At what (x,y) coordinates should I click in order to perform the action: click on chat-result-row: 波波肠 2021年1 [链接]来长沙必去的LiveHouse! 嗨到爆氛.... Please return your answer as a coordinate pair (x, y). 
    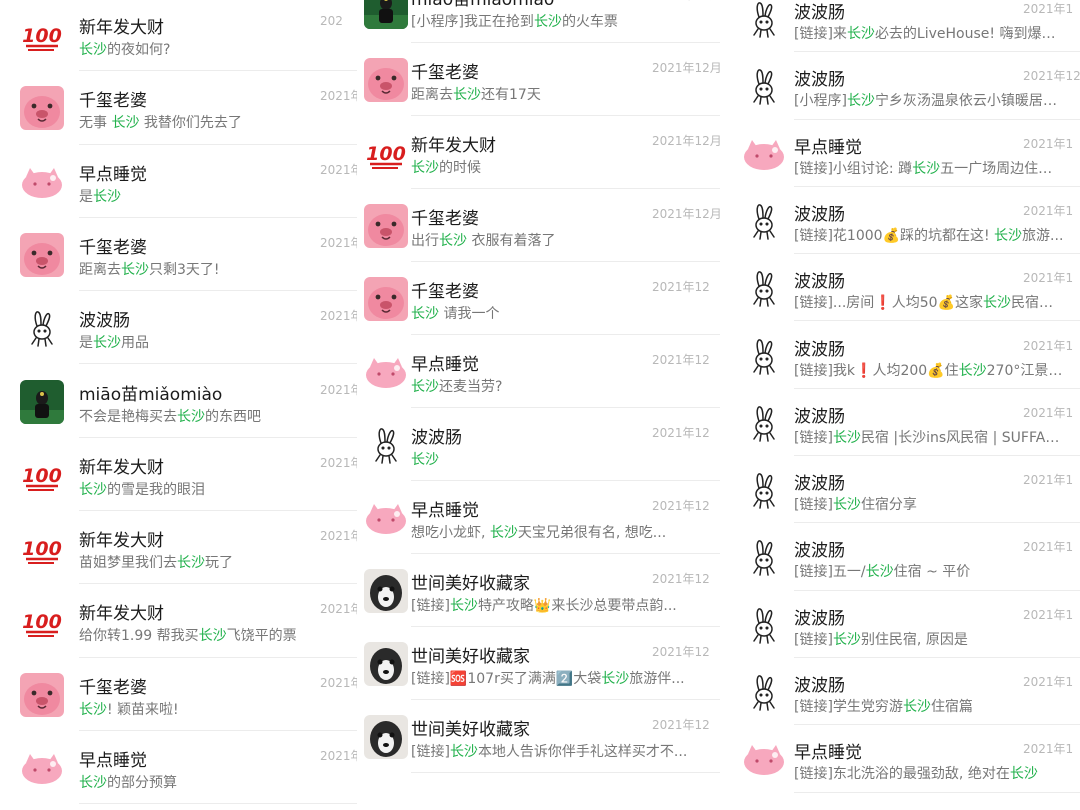
    Looking at the image, I should click on (909, 26).